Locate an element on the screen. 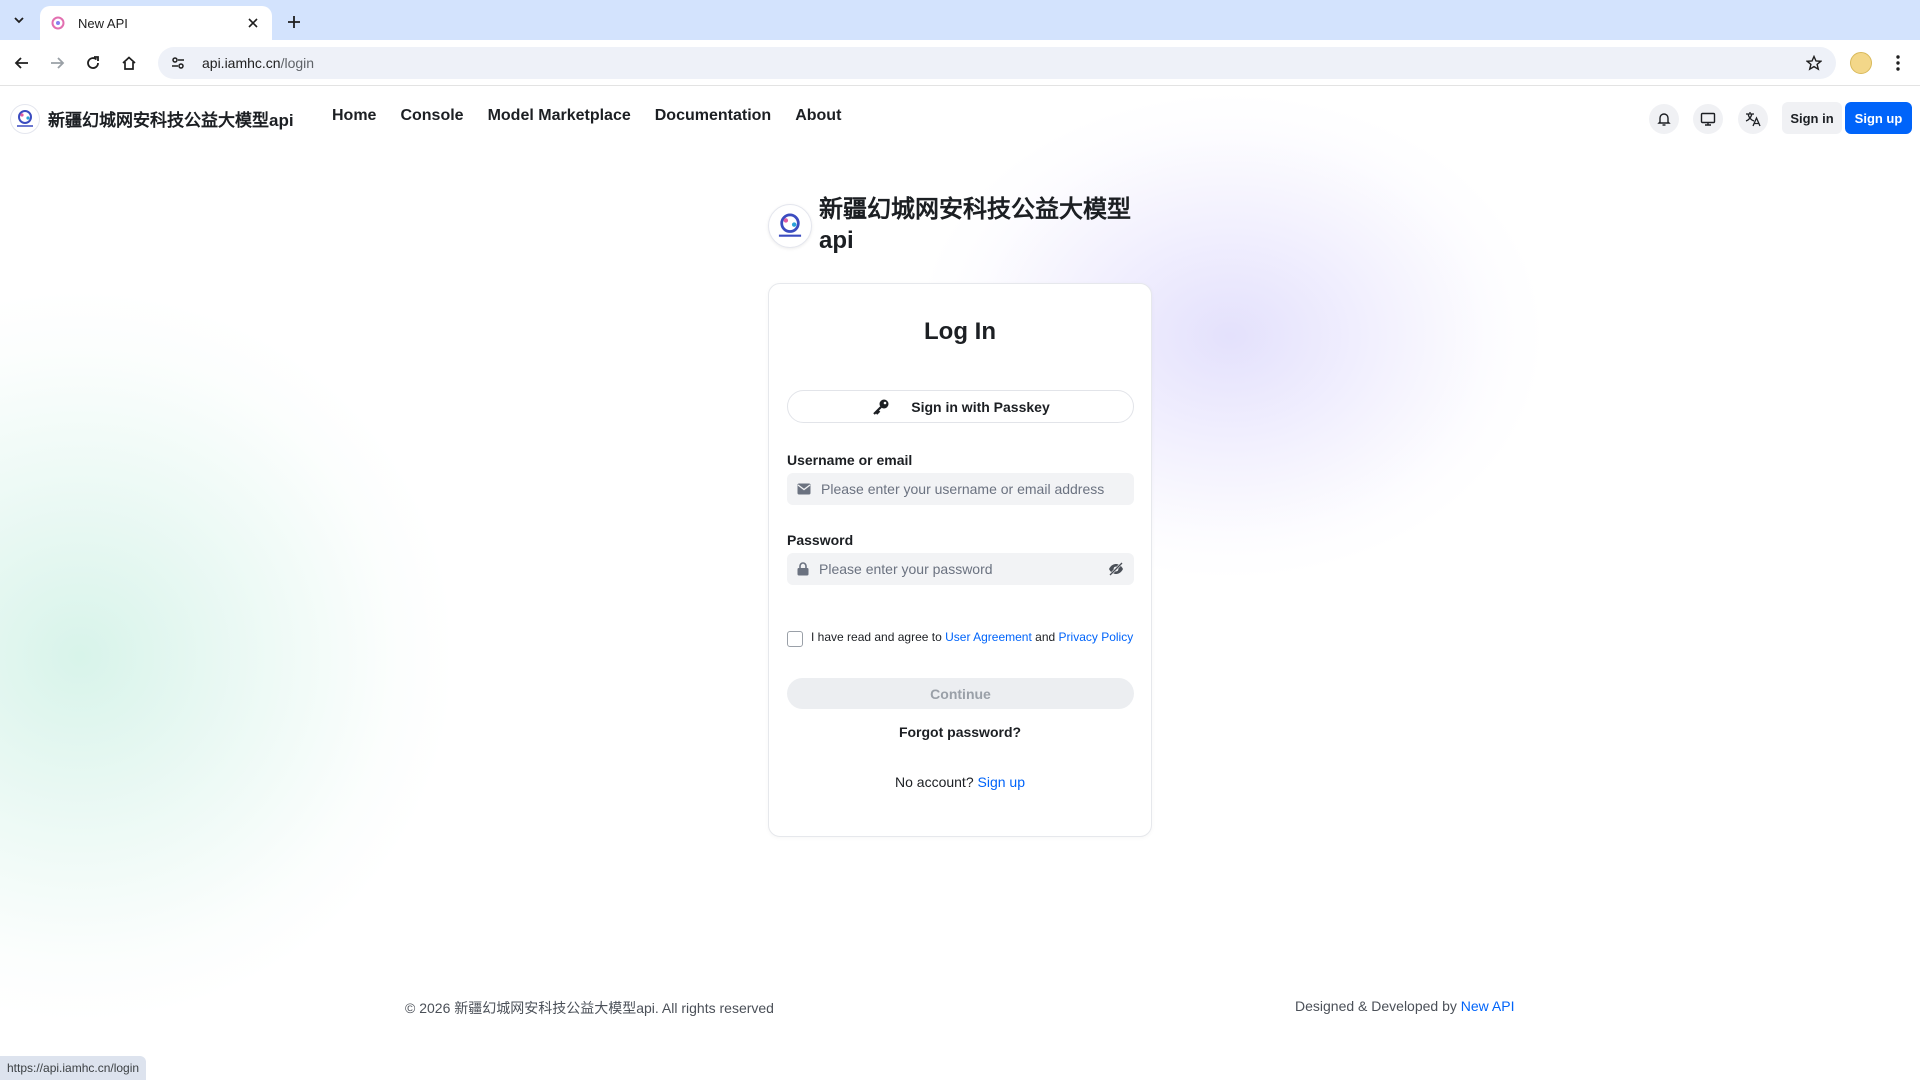 The image size is (1920, 1080). star-icon is located at coordinates (1814, 63).